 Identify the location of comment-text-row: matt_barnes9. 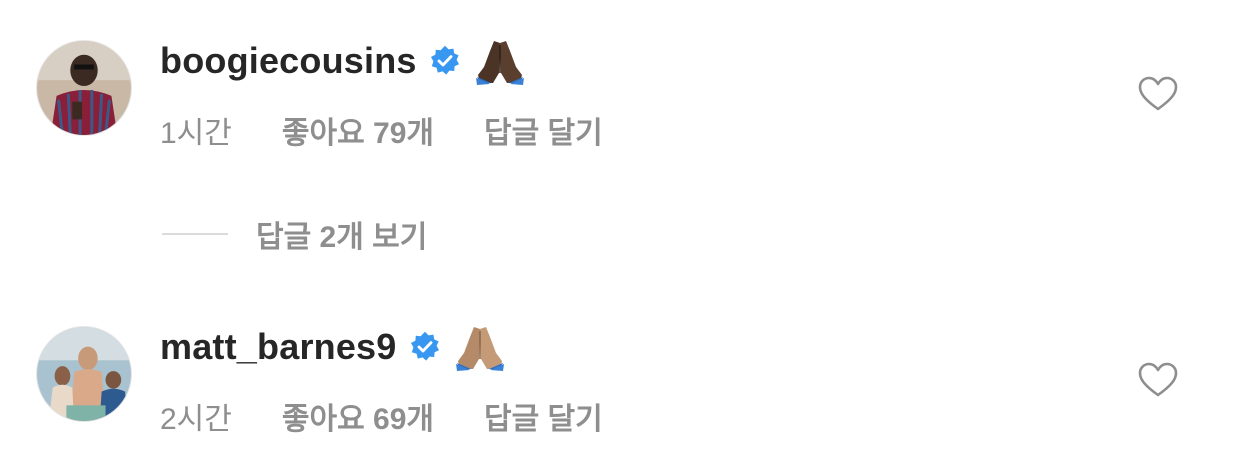
(381, 347).